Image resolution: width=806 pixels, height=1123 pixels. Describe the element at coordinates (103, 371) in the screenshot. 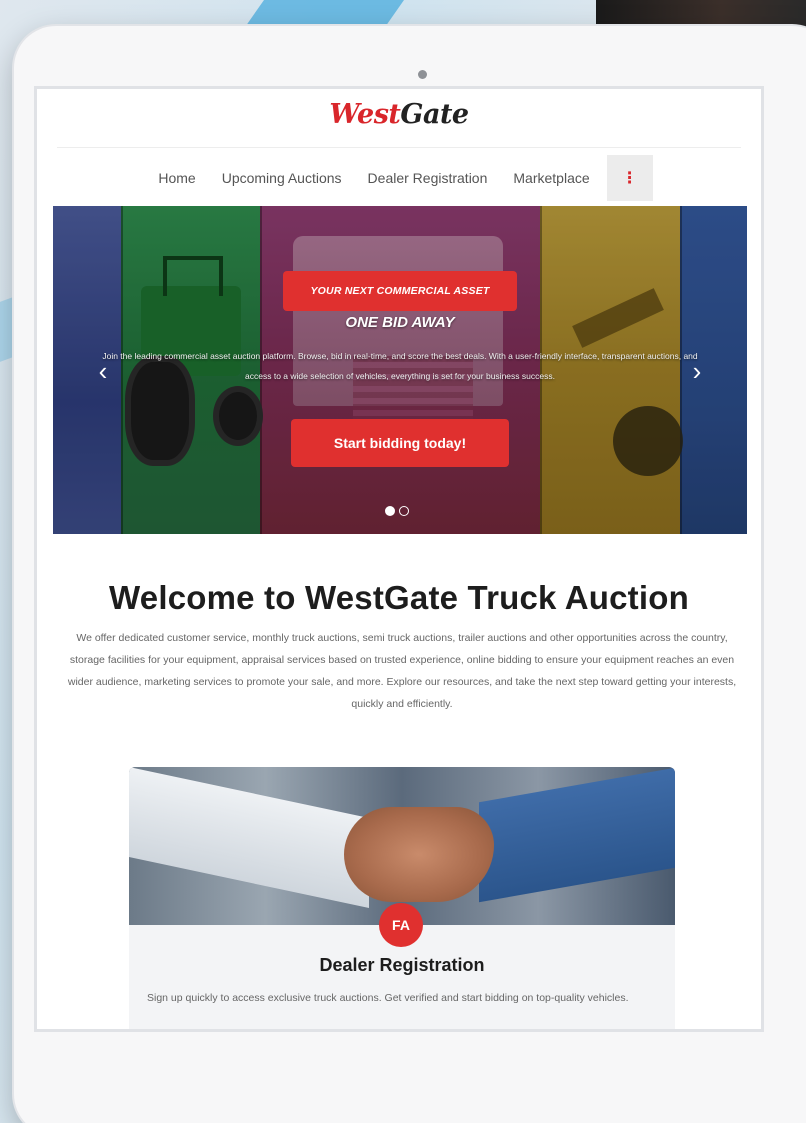

I see `chevron-left-icon: ‹` at that location.